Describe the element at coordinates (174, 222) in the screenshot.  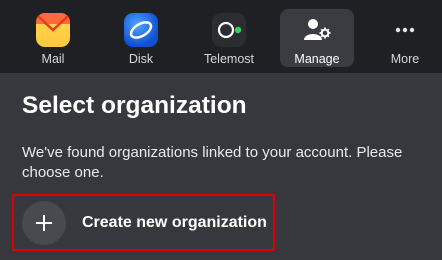
I see `create-organization-label: Create new organization` at that location.